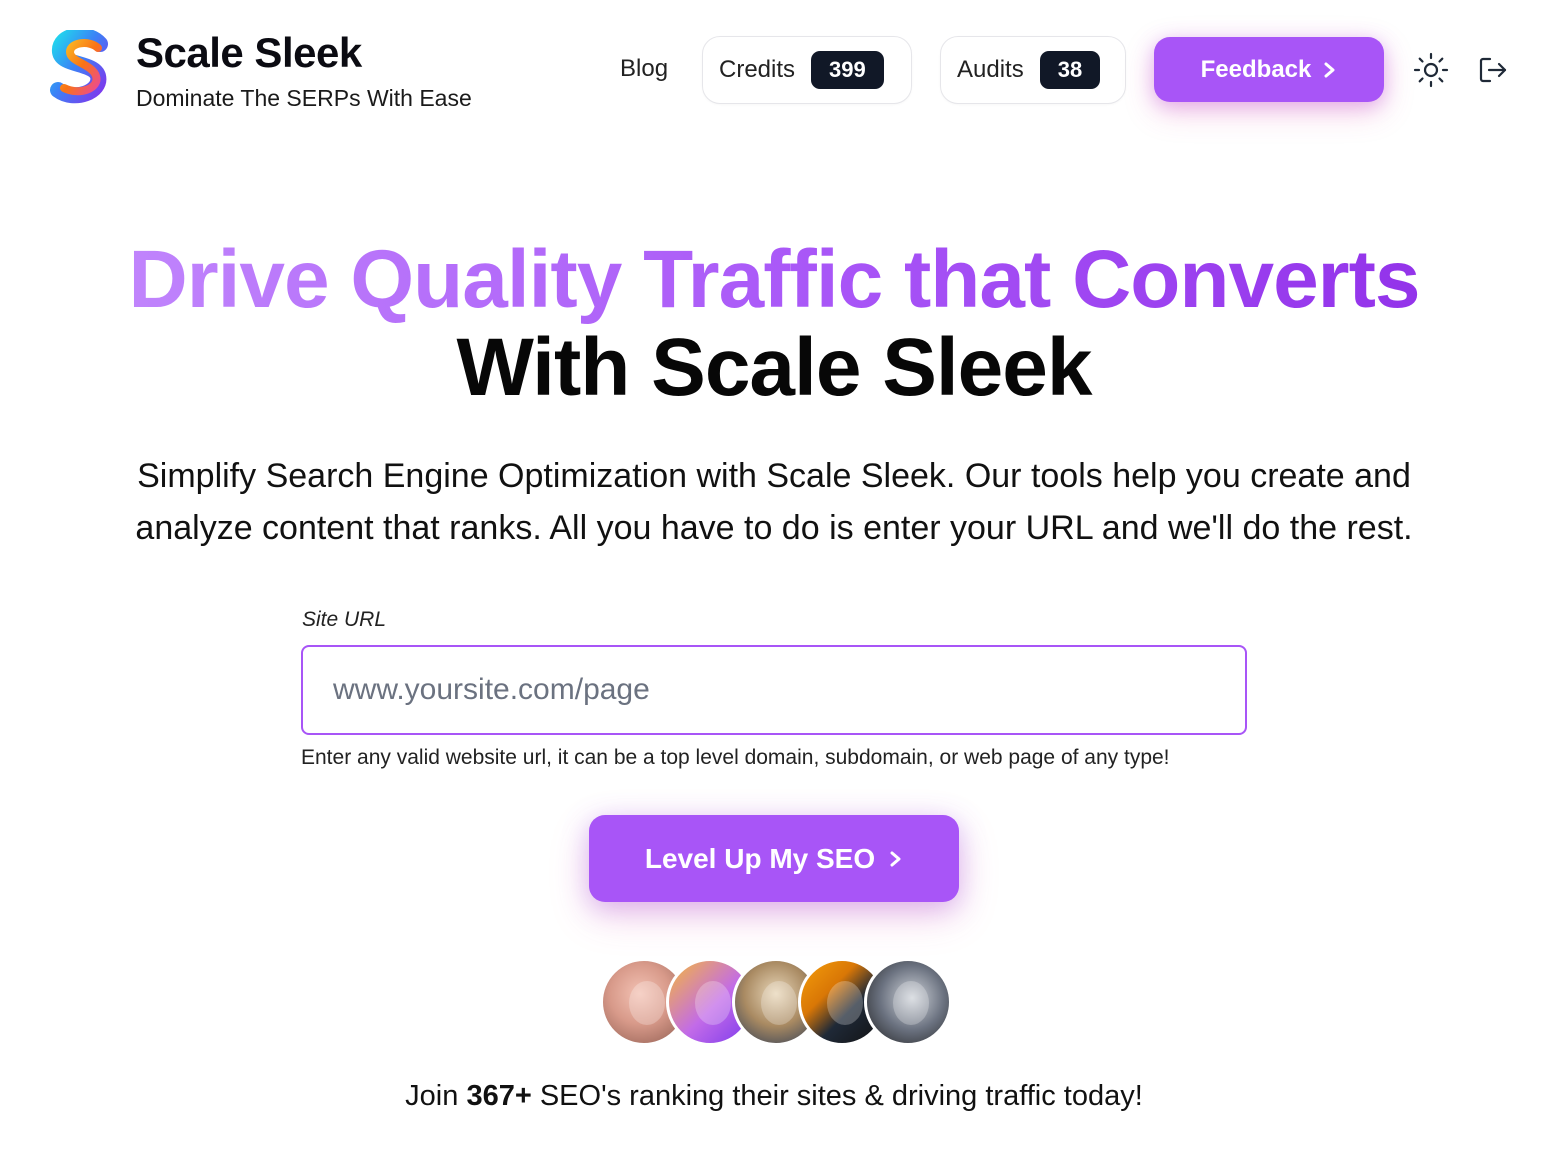 The height and width of the screenshot is (1153, 1548). What do you see at coordinates (644, 69) in the screenshot?
I see `nav-blog-link: Blog` at bounding box center [644, 69].